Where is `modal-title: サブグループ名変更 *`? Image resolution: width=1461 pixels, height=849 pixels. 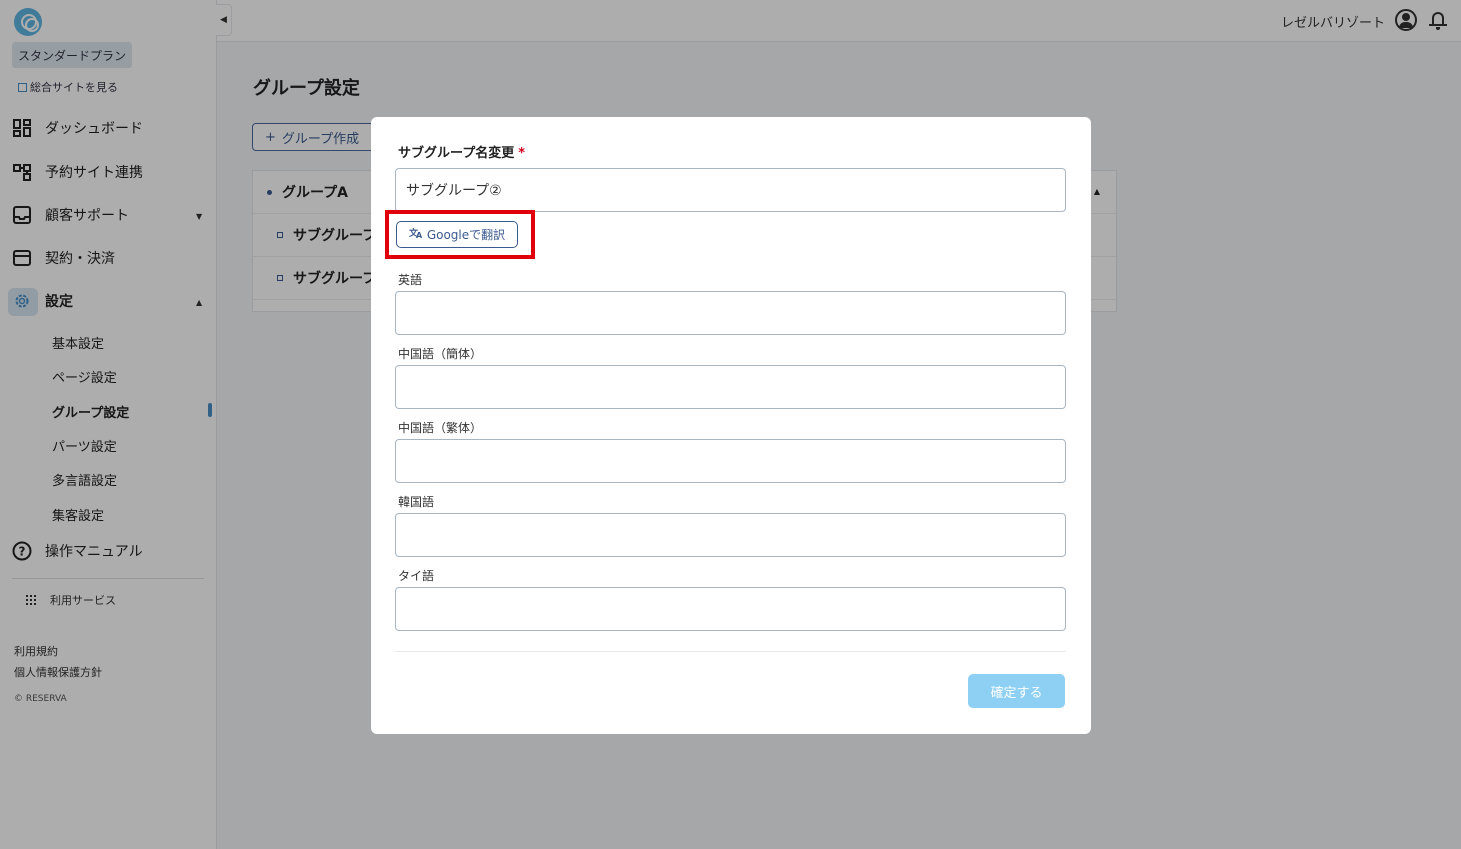 modal-title: サブグループ名変更 * is located at coordinates (461, 151).